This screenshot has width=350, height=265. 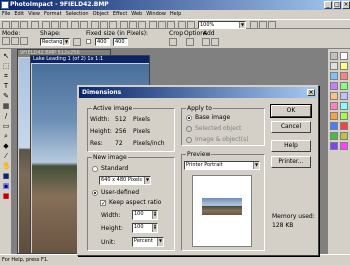 What do you see at coordinates (88, 41) in the screenshot?
I see `fixed-size-checkbox` at bounding box center [88, 41].